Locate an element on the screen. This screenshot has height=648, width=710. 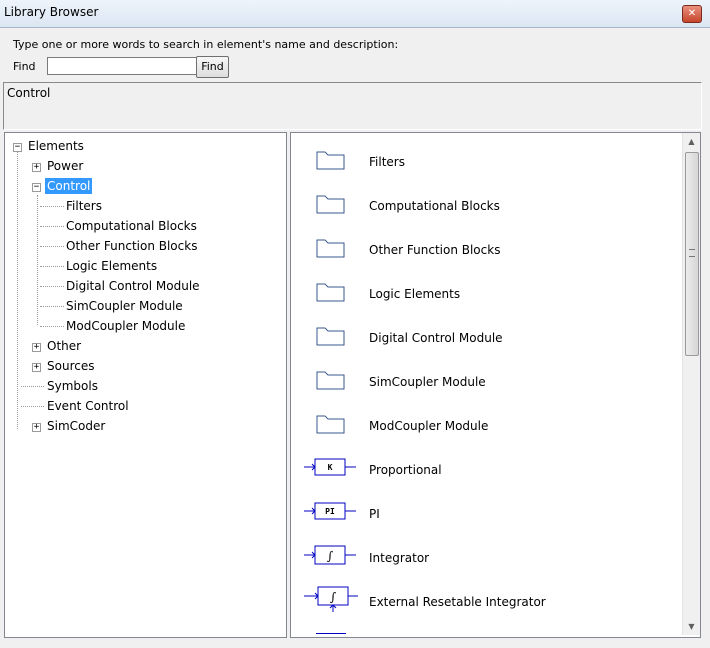
tree-item-computational-blocks: Computational Blocks is located at coordinates (131, 226).